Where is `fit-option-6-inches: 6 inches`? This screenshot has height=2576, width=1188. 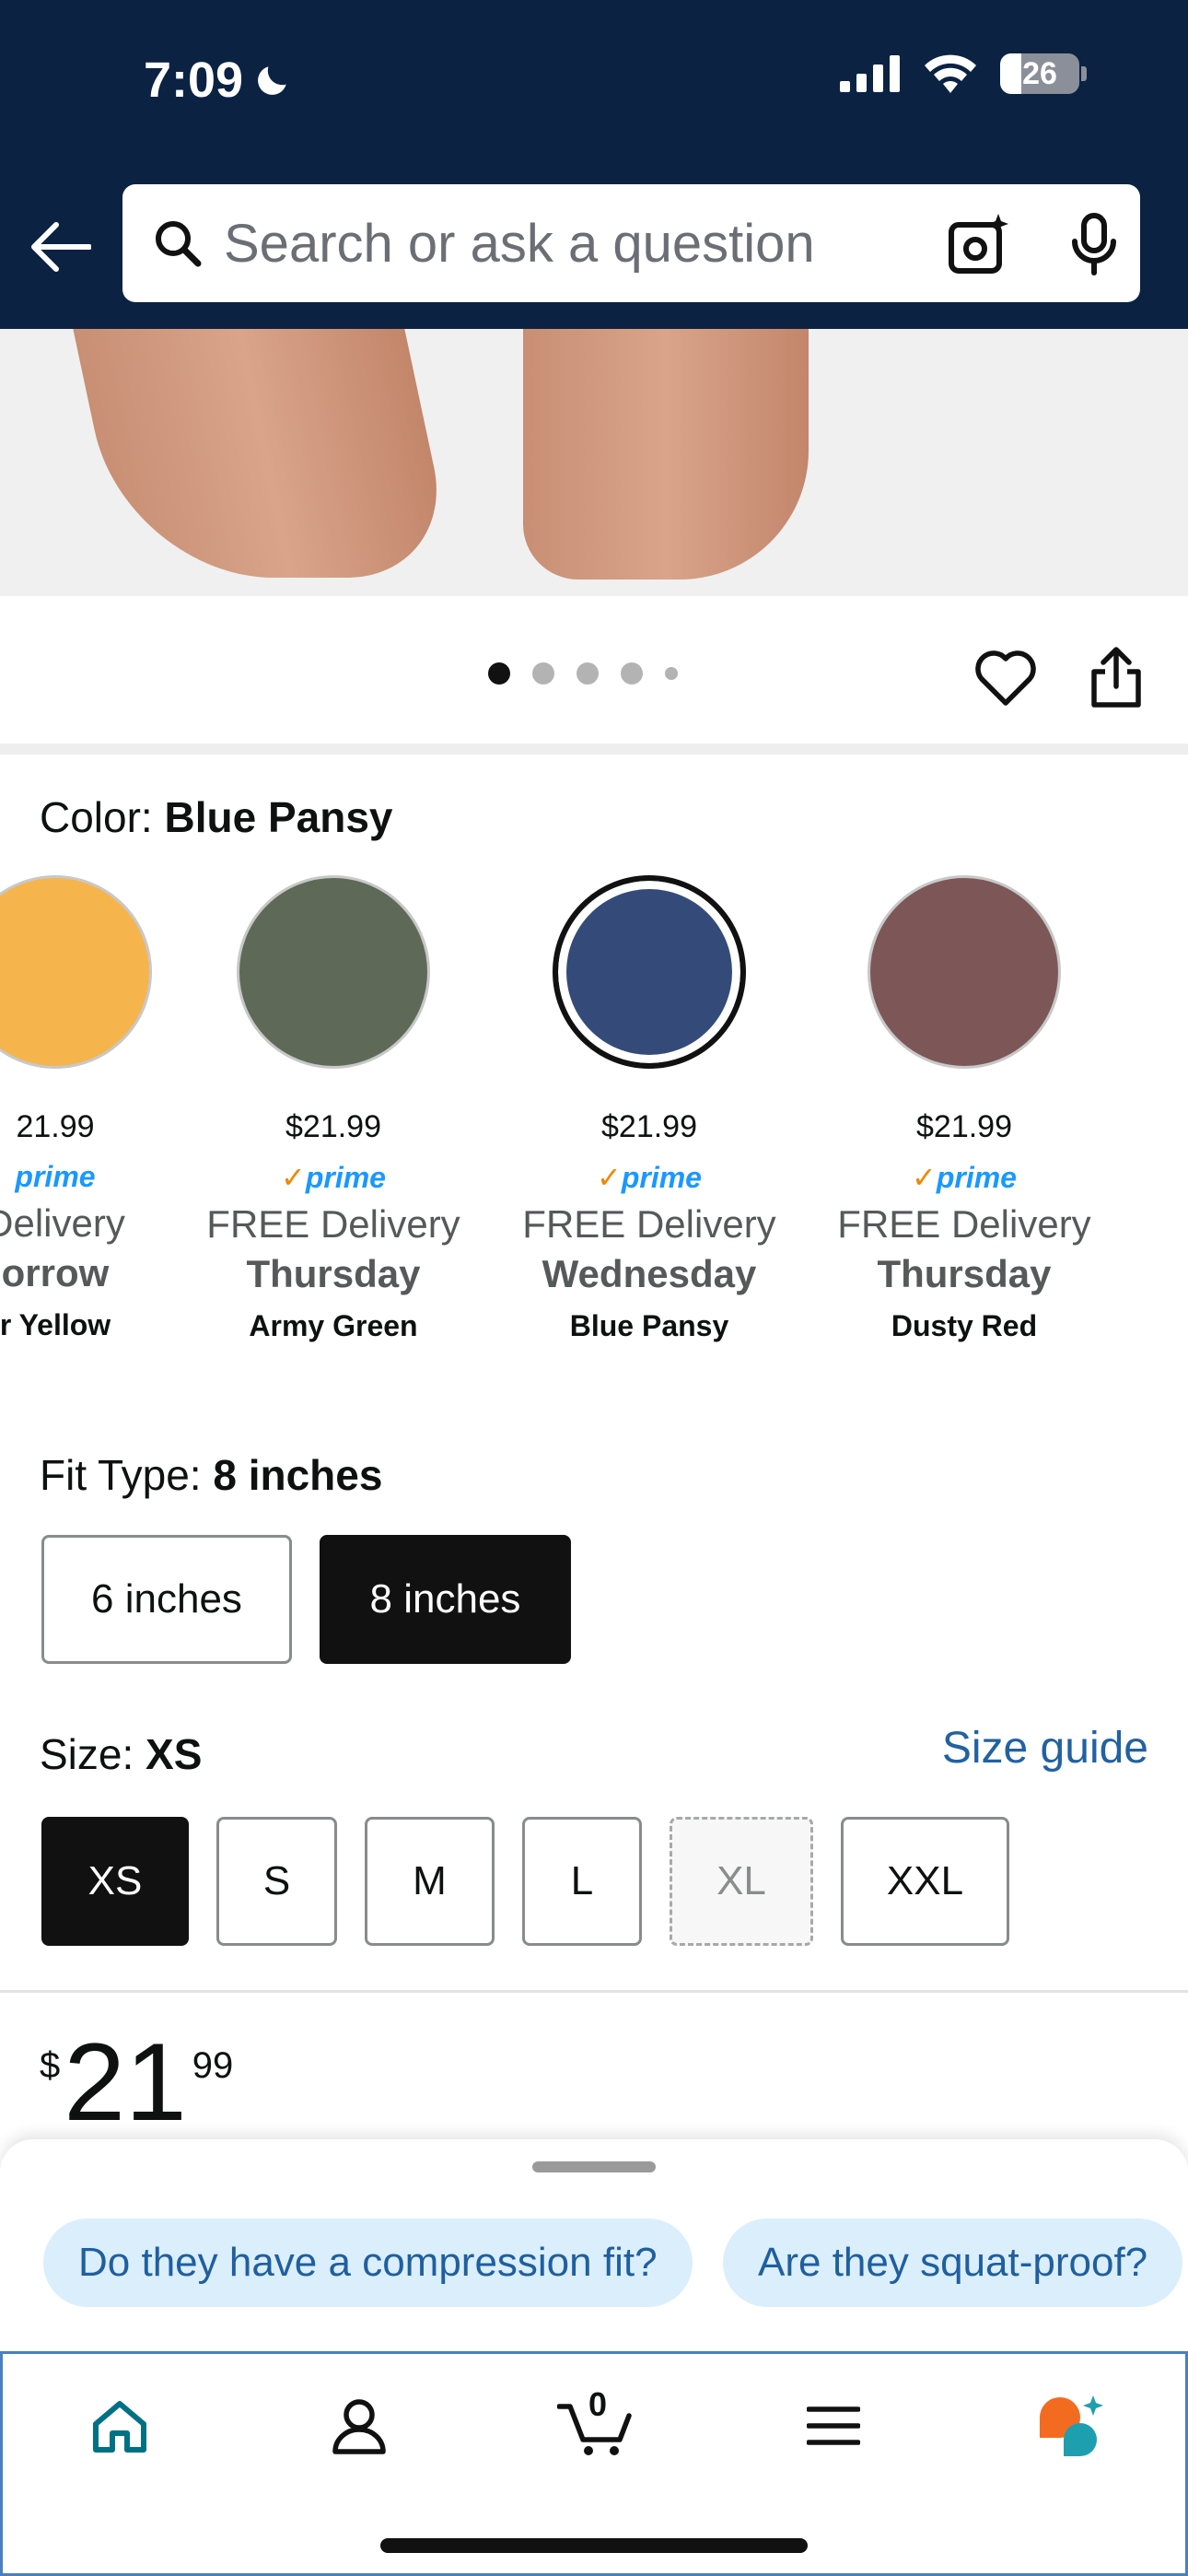 fit-option-6-inches: 6 inches is located at coordinates (166, 1599).